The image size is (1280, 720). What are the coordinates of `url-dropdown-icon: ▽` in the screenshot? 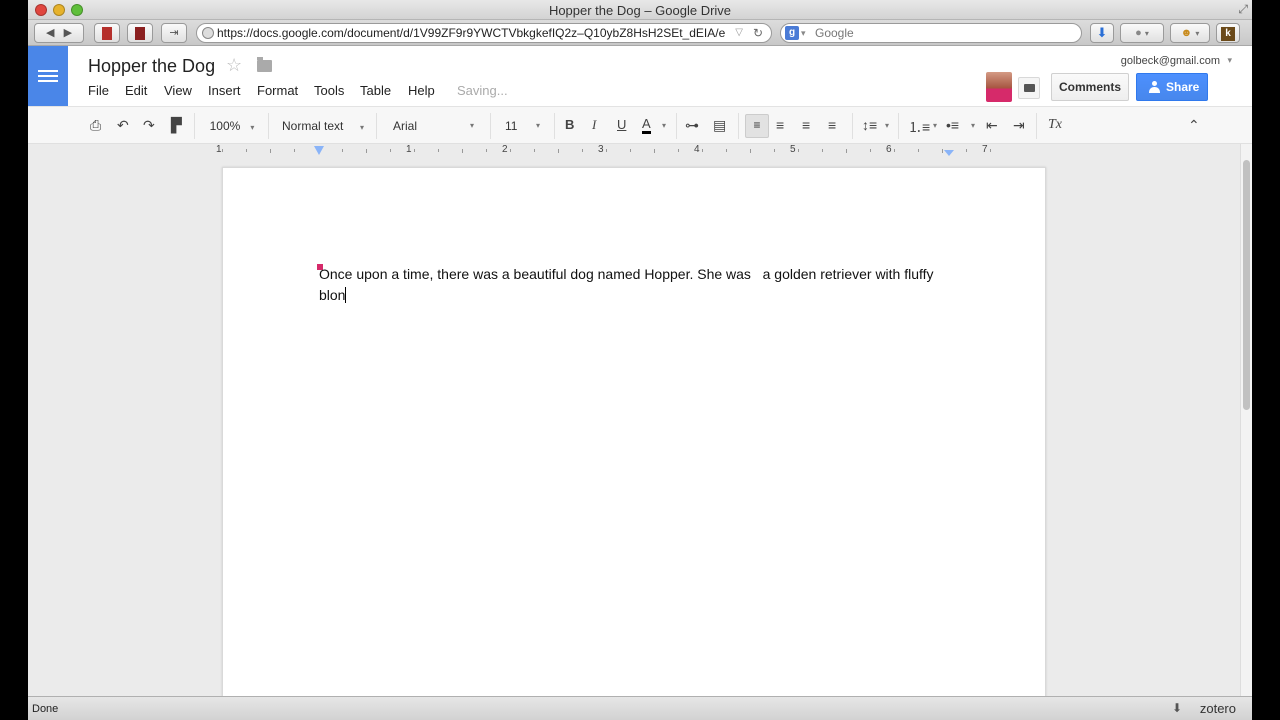 It's located at (739, 33).